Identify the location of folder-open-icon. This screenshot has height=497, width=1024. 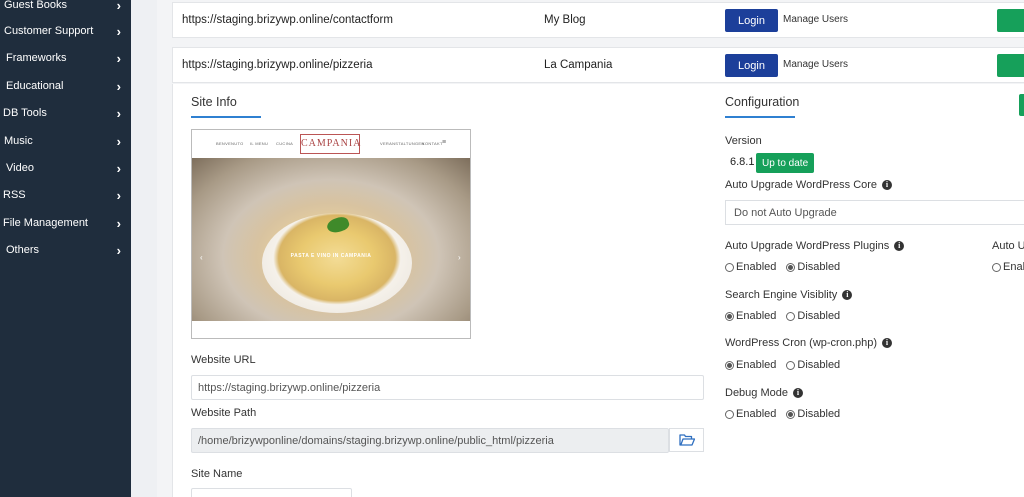
(686, 440).